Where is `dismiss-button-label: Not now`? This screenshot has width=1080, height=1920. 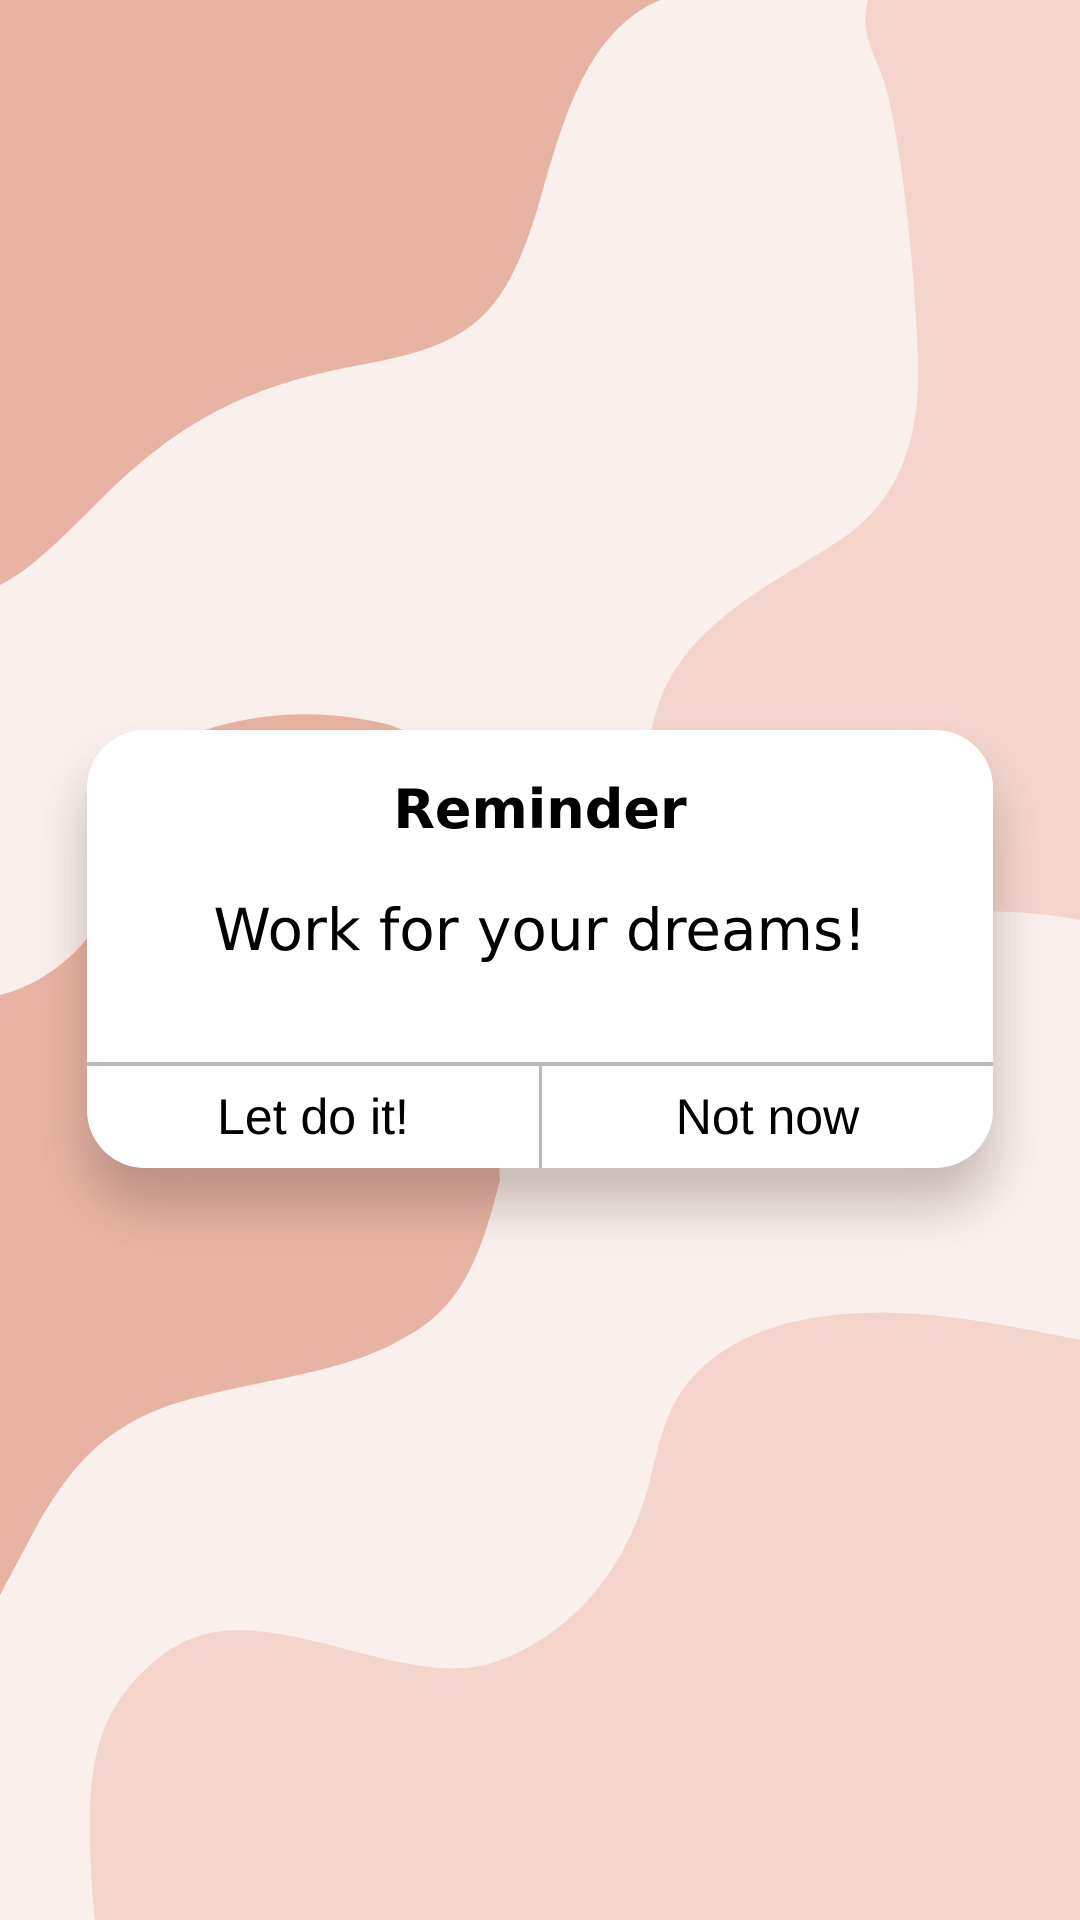 dismiss-button-label: Not now is located at coordinates (767, 1117).